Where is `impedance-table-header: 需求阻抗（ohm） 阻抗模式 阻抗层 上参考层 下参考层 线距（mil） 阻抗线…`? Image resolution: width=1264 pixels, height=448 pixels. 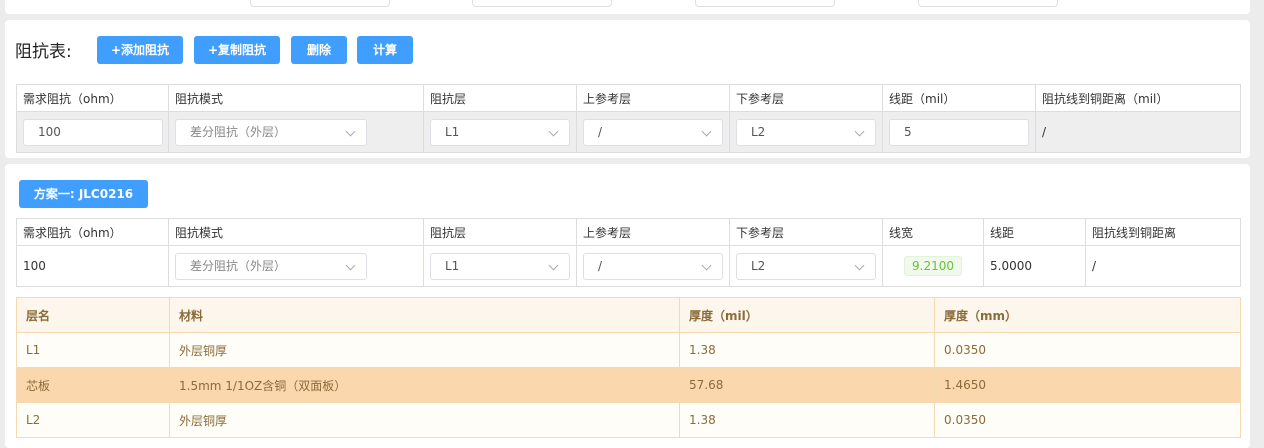 impedance-table-header: 需求阻抗（ohm） 阻抗模式 阻抗层 上参考层 下参考层 线距（mil） 阻抗线… is located at coordinates (628, 98).